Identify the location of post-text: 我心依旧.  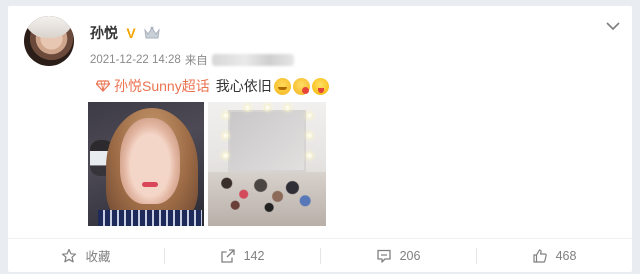
(243, 86).